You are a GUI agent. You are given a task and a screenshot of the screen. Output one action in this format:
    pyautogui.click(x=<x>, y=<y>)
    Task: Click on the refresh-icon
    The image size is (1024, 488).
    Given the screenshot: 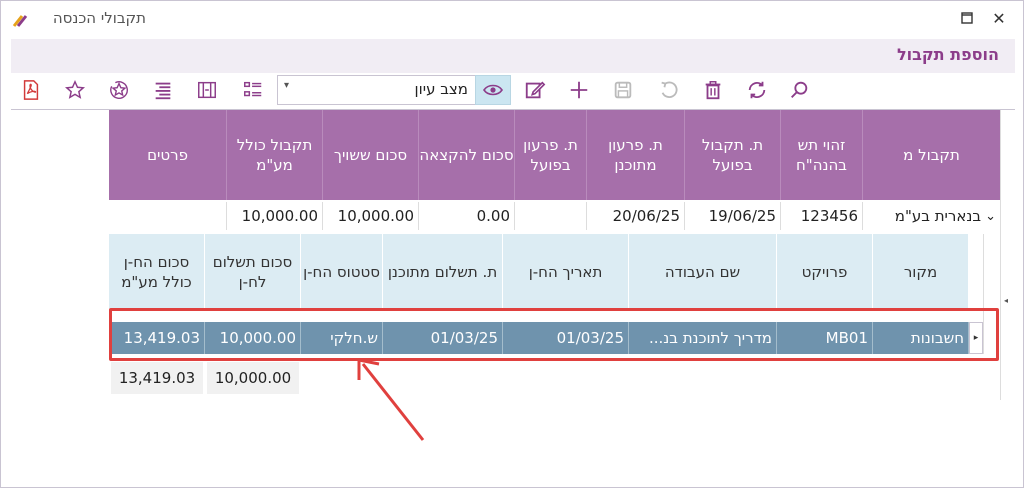 What is the action you would take?
    pyautogui.click(x=757, y=90)
    